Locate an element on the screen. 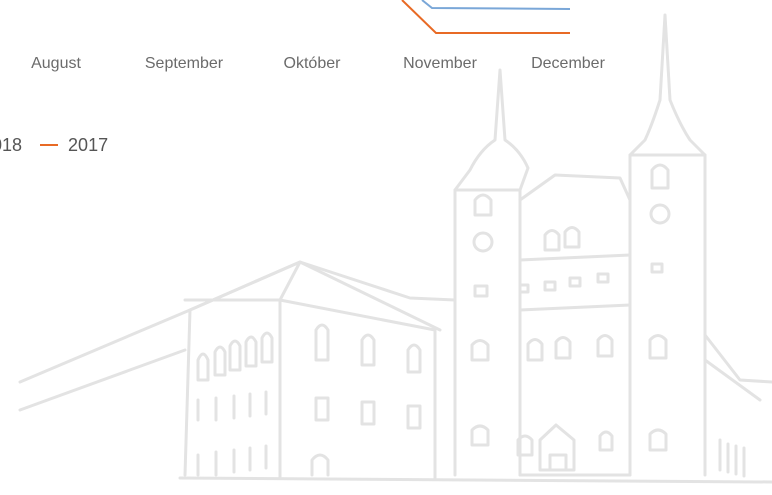 The height and width of the screenshot is (495, 772). x-tick-label: November is located at coordinates (440, 63).